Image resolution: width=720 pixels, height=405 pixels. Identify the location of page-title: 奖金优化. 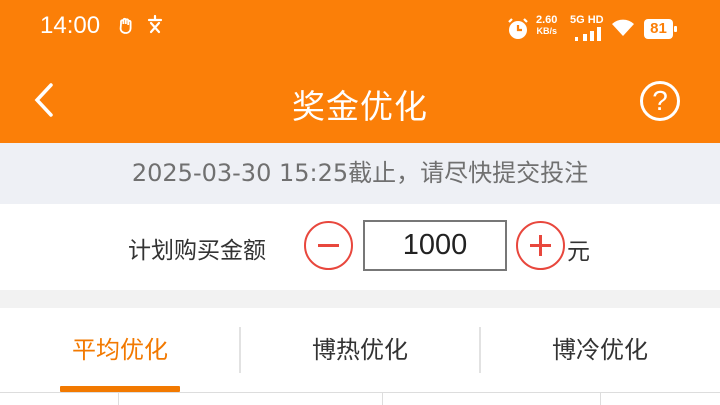
(360, 106).